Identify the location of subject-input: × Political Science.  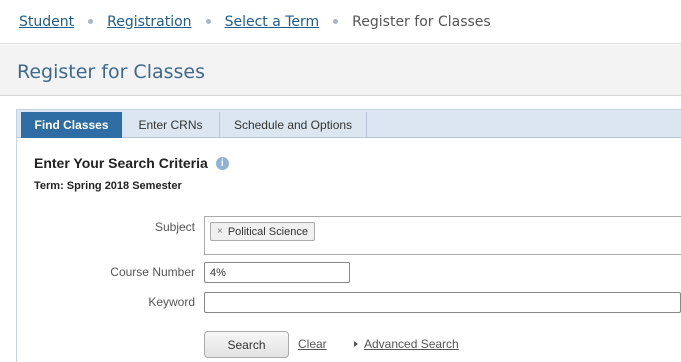
(442, 235).